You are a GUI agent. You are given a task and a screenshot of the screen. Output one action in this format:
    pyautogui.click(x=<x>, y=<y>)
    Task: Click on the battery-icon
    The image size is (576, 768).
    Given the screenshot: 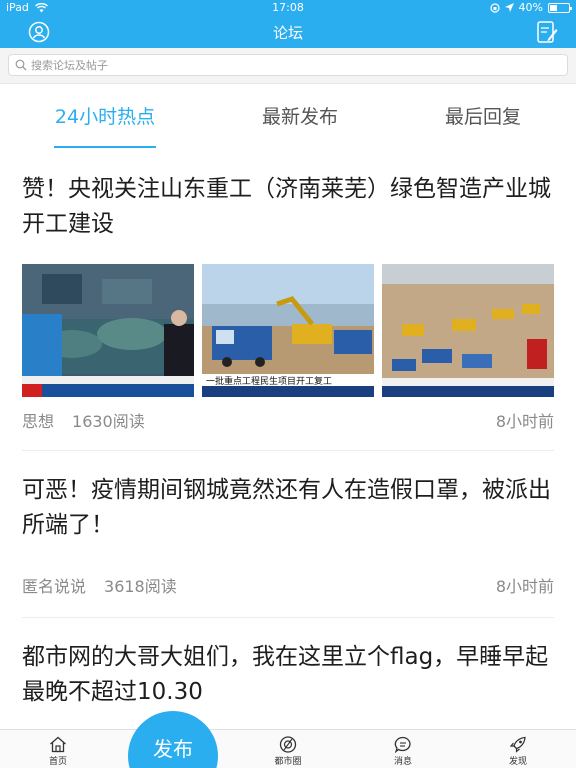 What is the action you would take?
    pyautogui.click(x=560, y=7)
    